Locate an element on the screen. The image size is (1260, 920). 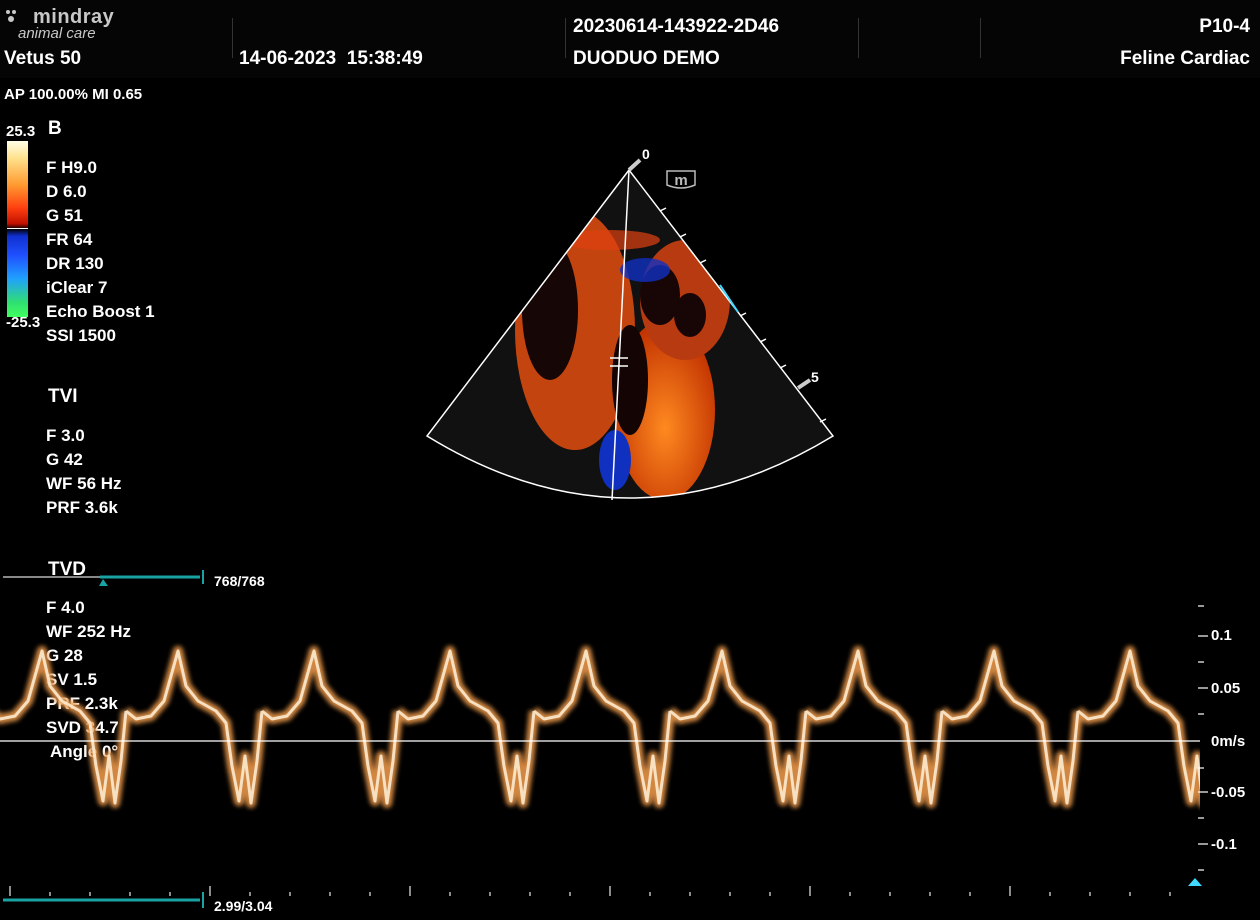
velocity-tick: 0m/s is located at coordinates (1228, 741).